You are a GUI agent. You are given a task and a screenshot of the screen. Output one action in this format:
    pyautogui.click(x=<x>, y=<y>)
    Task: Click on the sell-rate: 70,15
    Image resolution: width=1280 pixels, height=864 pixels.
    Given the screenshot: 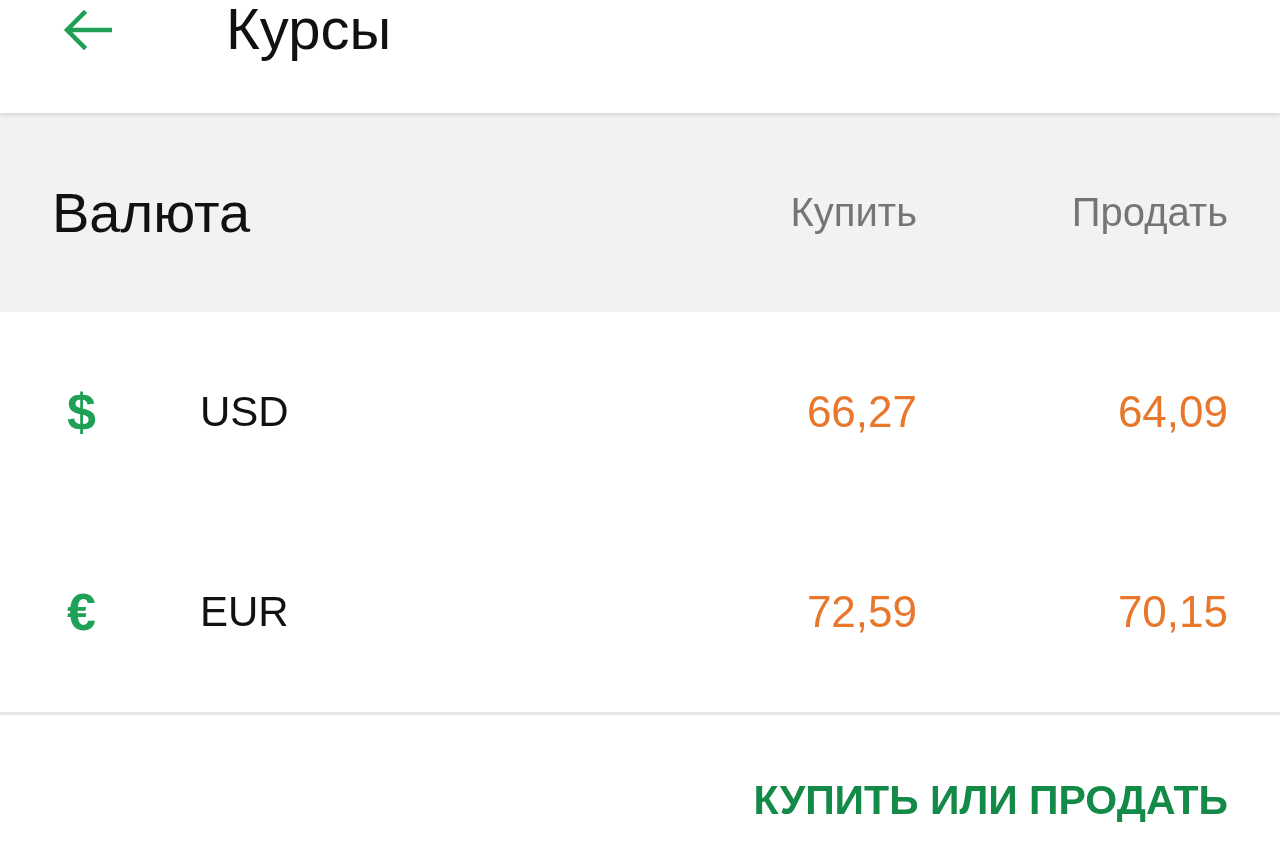 What is the action you would take?
    pyautogui.click(x=1172, y=612)
    